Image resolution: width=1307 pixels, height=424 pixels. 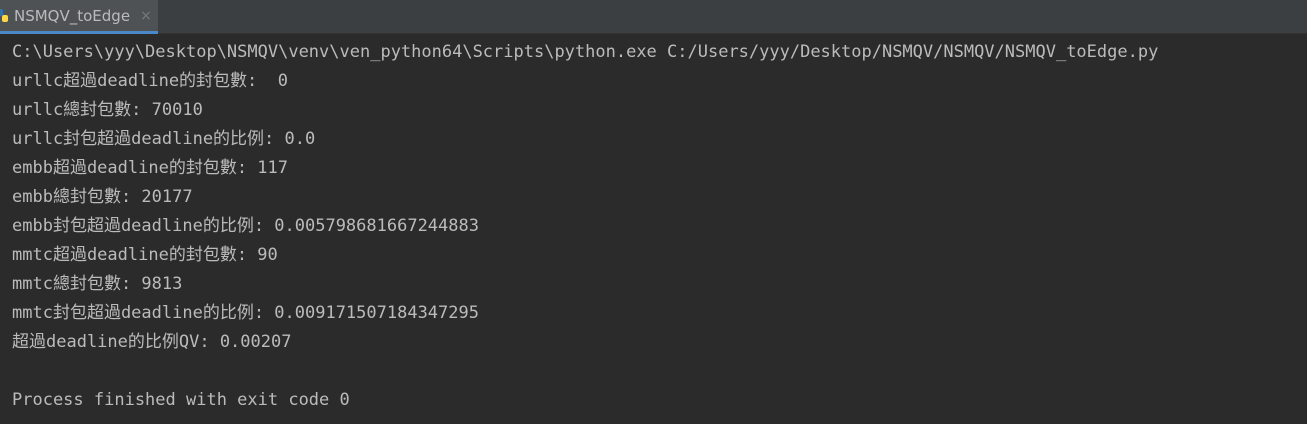 What do you see at coordinates (164, 139) in the screenshot?
I see `console-output-line: urllc封包超過deadline的比例: 0.0` at bounding box center [164, 139].